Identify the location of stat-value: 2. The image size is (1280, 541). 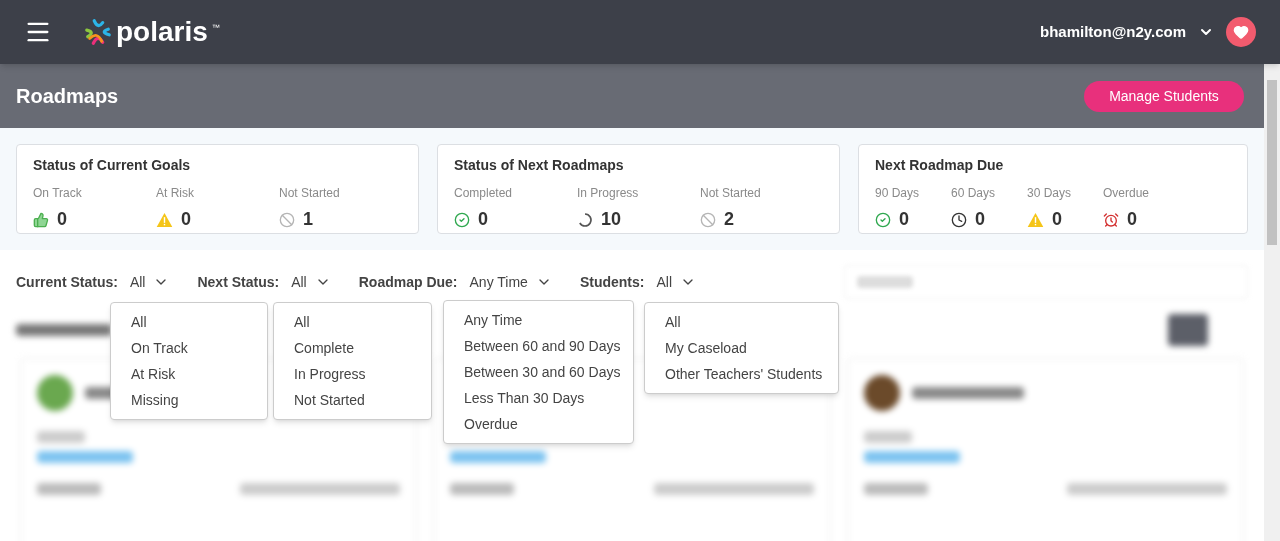
(729, 219).